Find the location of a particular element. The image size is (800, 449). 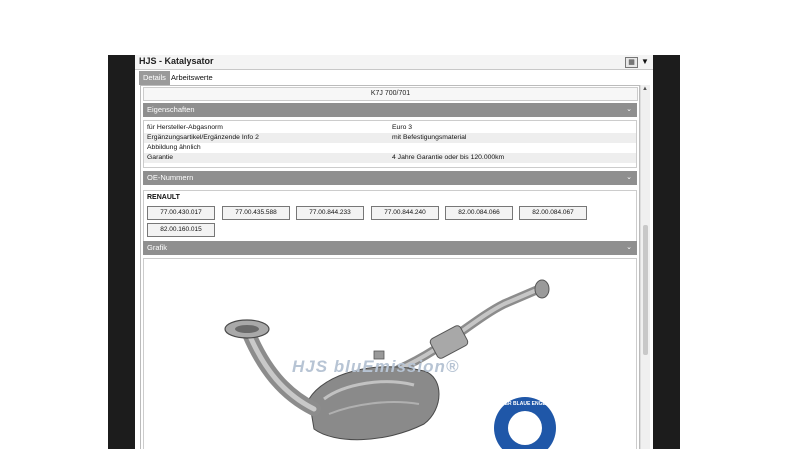

table-row: für Hersteller-Abgasnorm Euro 3 is located at coordinates (390, 128).